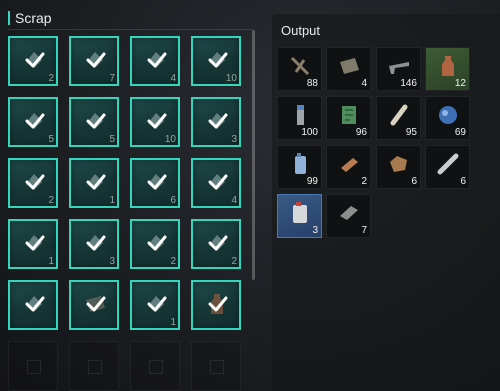  What do you see at coordinates (309, 132) in the screenshot?
I see `output-quantity: 100` at bounding box center [309, 132].